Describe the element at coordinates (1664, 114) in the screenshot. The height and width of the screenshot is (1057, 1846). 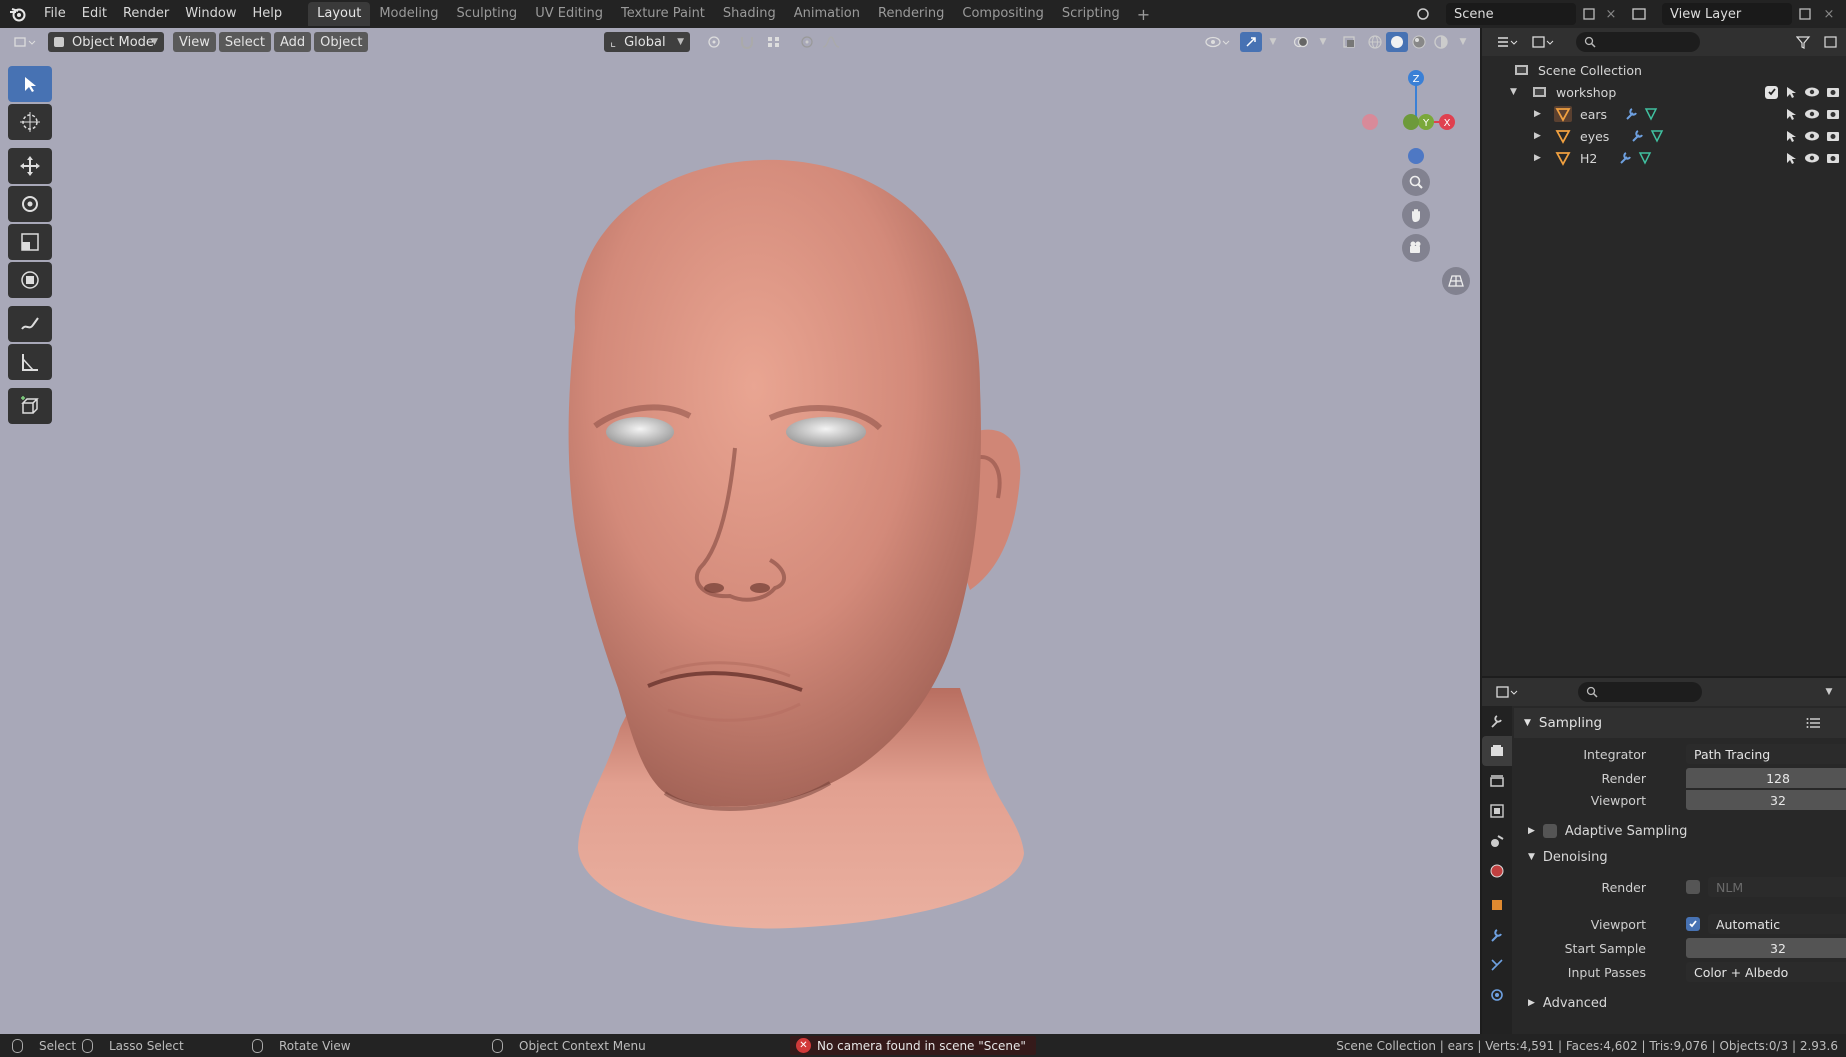
I see `outliner-row-ears: ▶ ears` at that location.